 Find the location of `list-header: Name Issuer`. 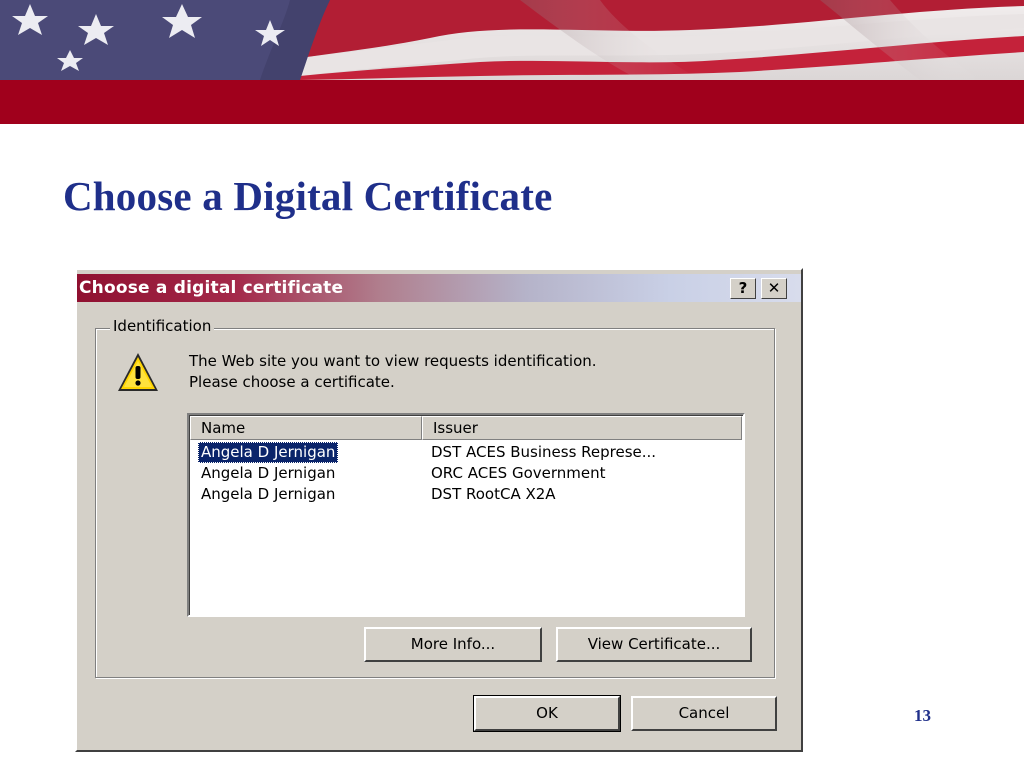

list-header: Name Issuer is located at coordinates (466, 428).